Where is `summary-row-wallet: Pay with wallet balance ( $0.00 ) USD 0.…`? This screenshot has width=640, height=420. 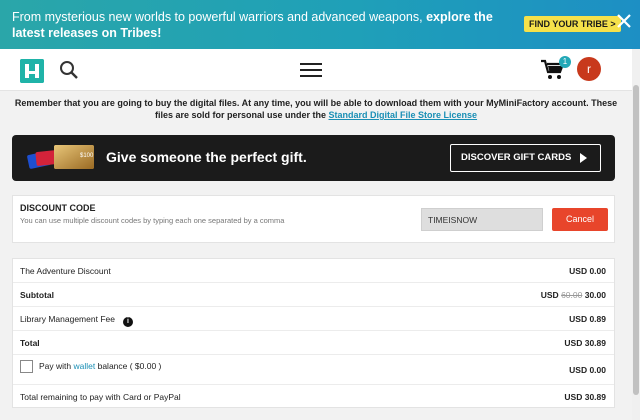
summary-row-wallet: Pay with wallet balance ( $0.00 ) USD 0.… is located at coordinates (313, 370).